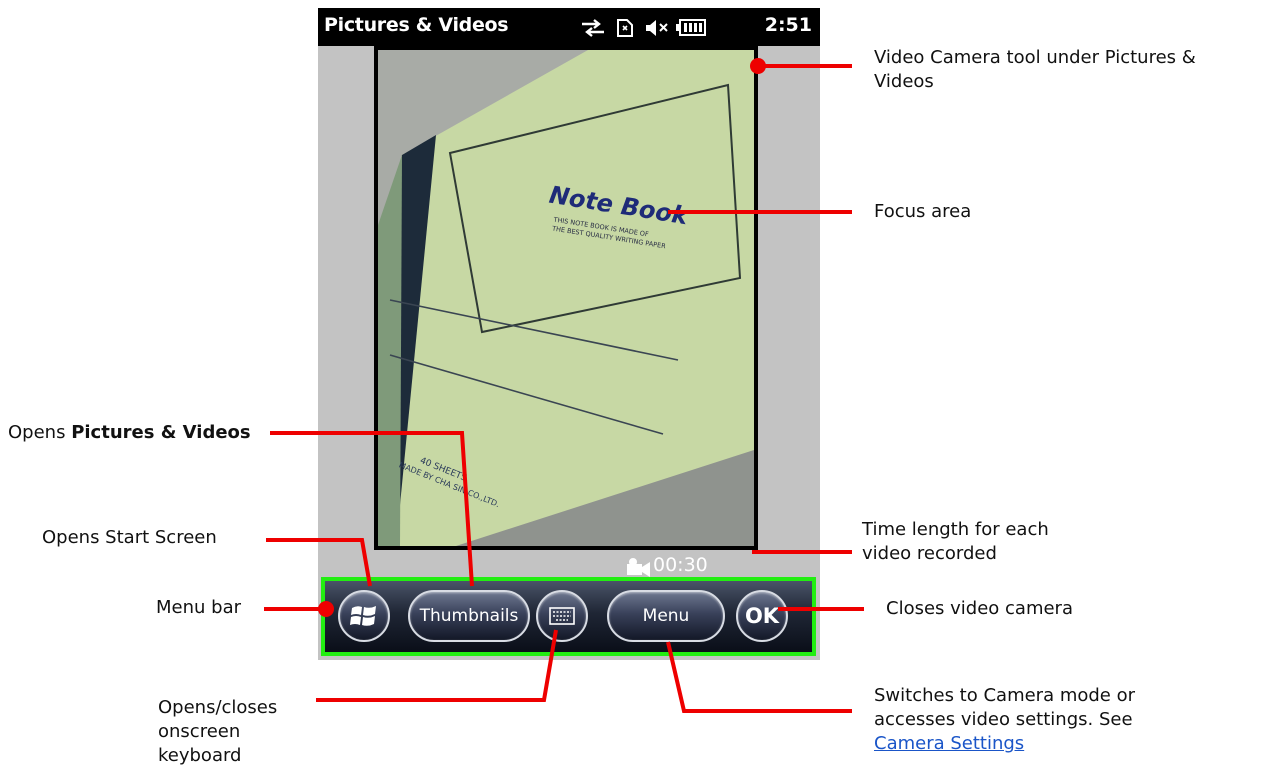 This screenshot has height=768, width=1264. I want to click on annotation-opens-pictures: Opens Pictures & Videos, so click(129, 433).